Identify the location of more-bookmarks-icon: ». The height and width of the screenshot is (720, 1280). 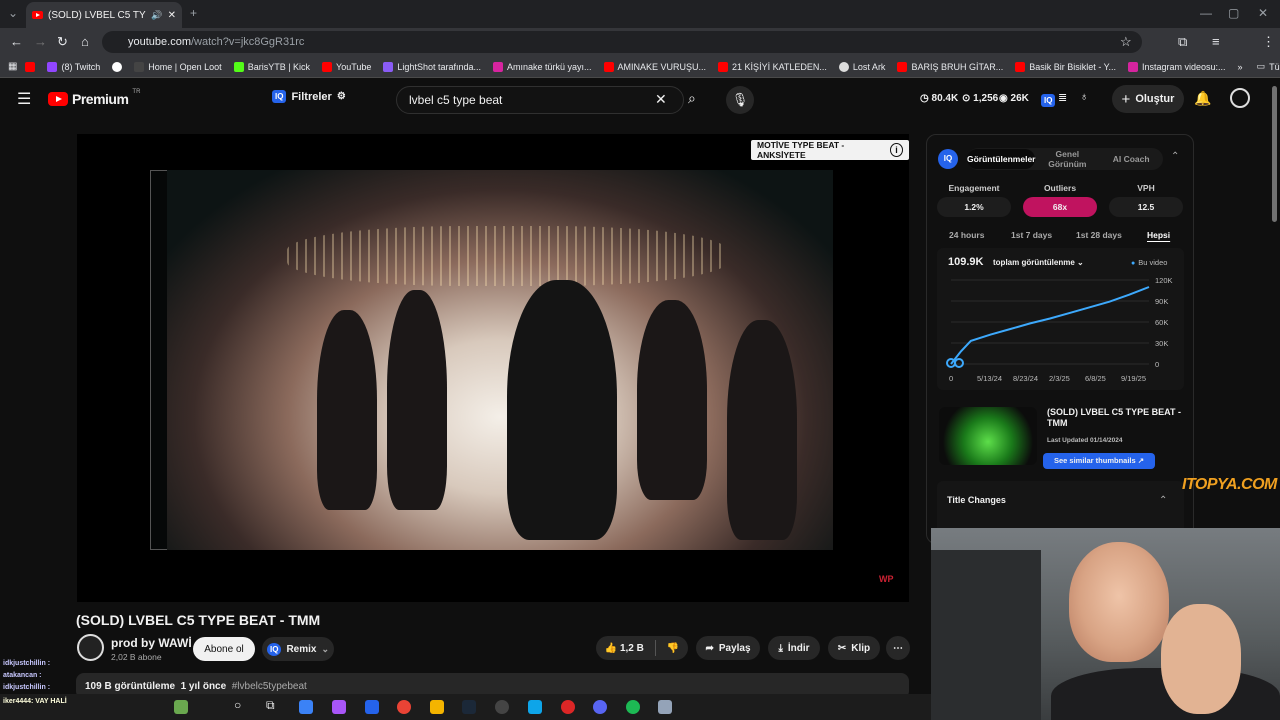
(1240, 67).